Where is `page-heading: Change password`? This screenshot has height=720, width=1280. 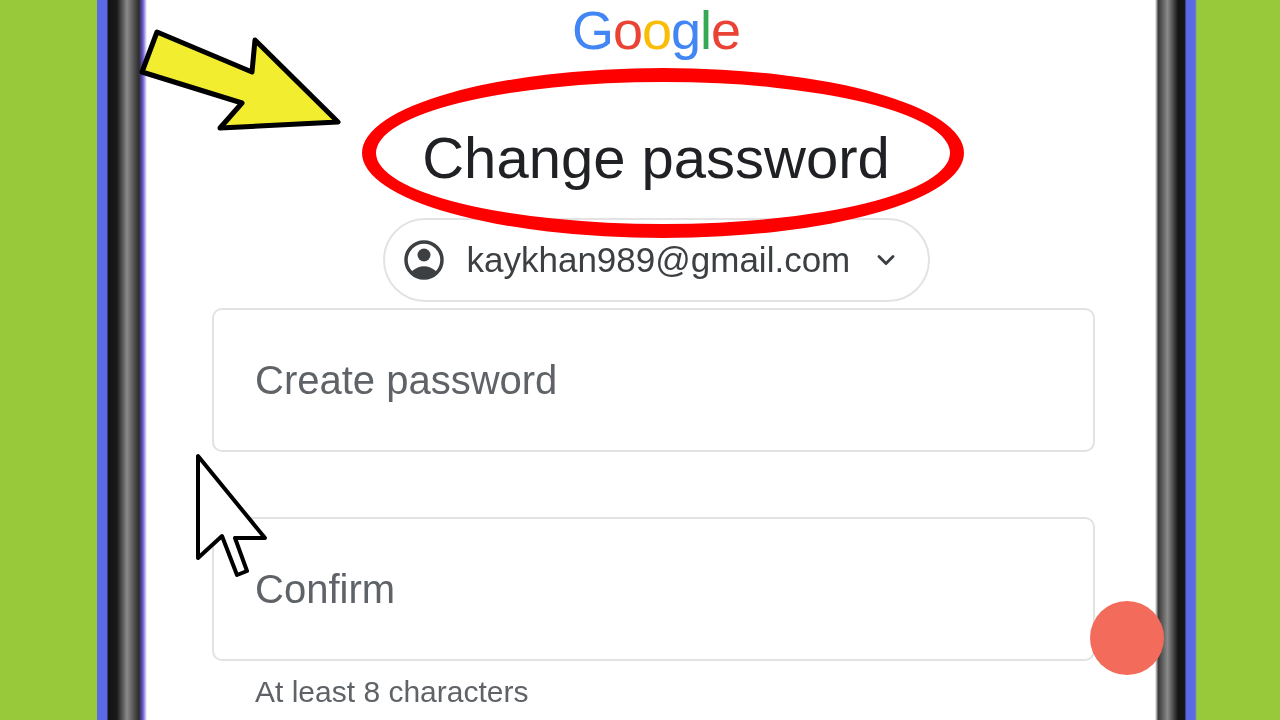
page-heading: Change password is located at coordinates (656, 158).